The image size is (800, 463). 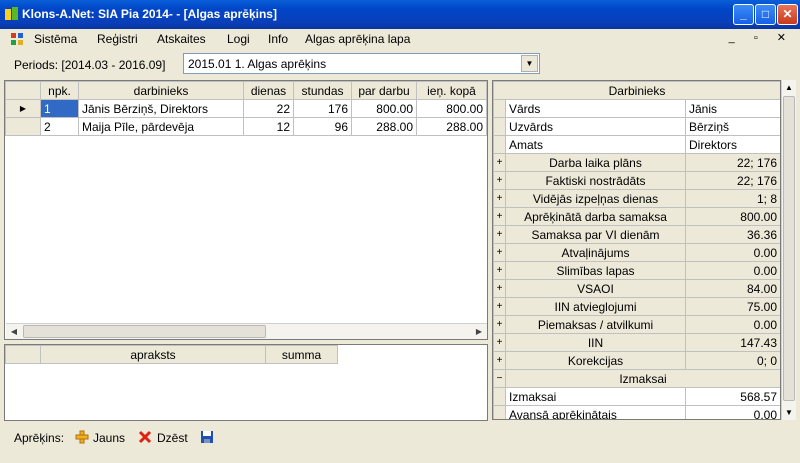 I want to click on vertical-scrollbar: ▲ ▼, so click(x=788, y=250).